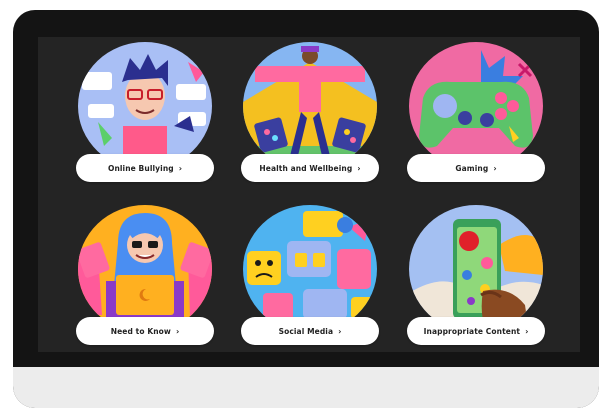 The height and width of the screenshot is (417, 611). Describe the element at coordinates (140, 168) in the screenshot. I see `topic-label: Online Bullying` at that location.